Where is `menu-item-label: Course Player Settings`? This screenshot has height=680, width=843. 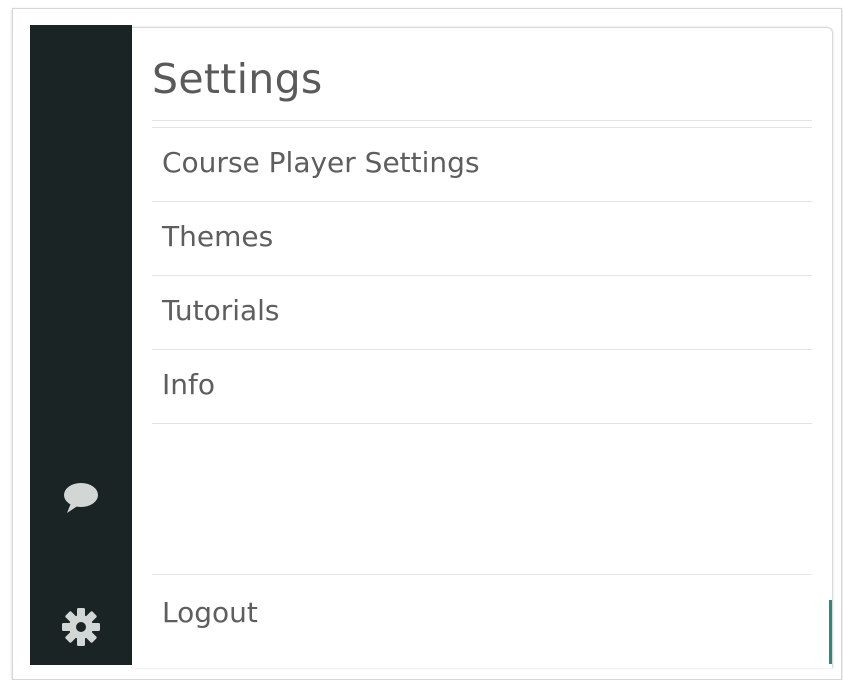
menu-item-label: Course Player Settings is located at coordinates (321, 162).